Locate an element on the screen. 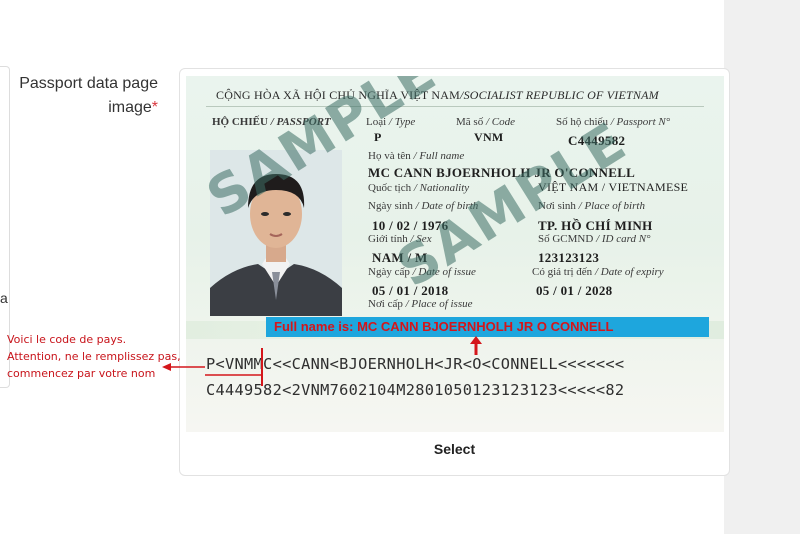 The image size is (800, 534). required-asterisk: * is located at coordinates (154, 107).